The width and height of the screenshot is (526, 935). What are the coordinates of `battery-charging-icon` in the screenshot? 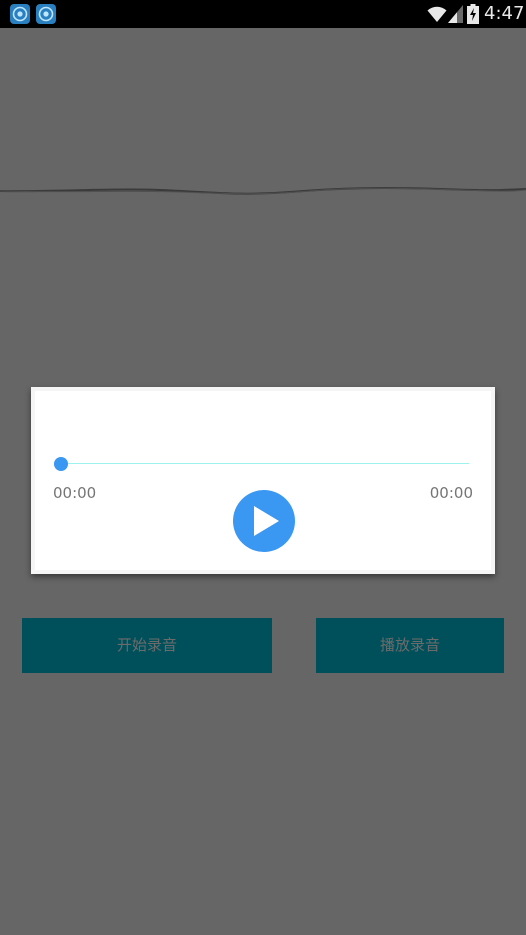 It's located at (473, 14).